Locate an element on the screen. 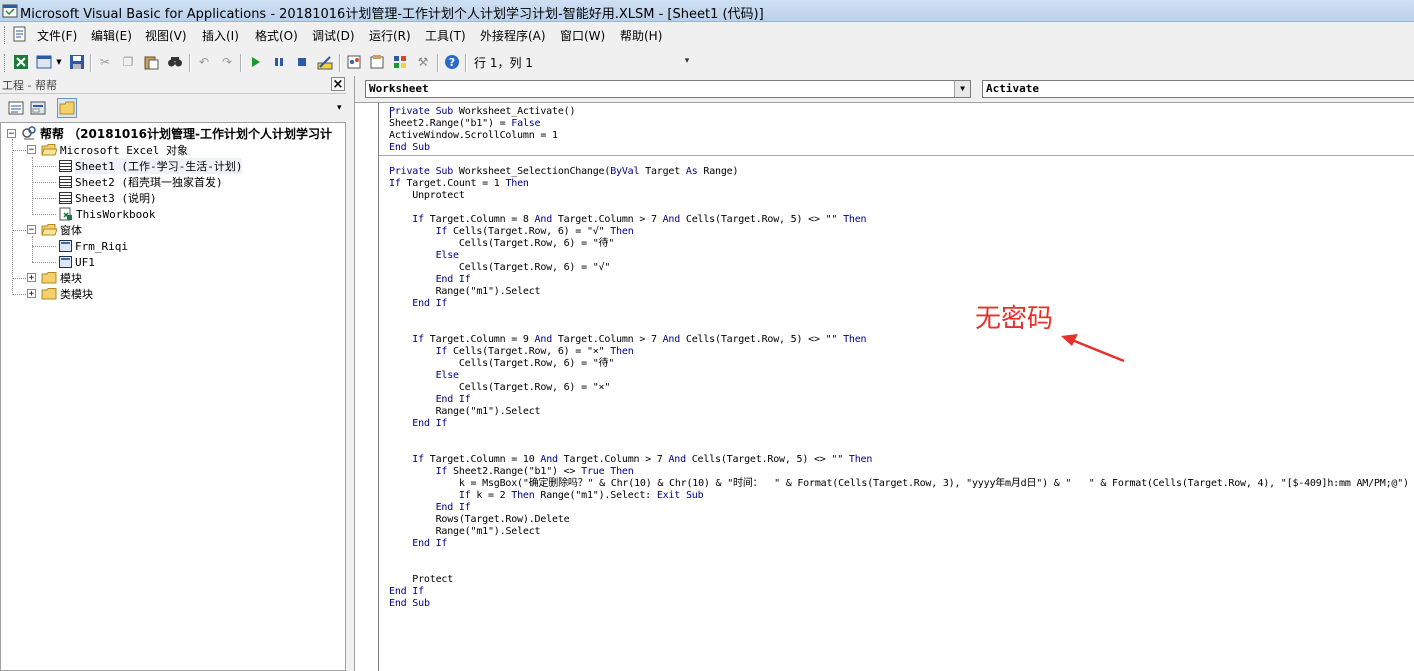  tree-project-root: 帮帮 （20181016计划管理-工作计划个人计划学习计 is located at coordinates (176, 133).